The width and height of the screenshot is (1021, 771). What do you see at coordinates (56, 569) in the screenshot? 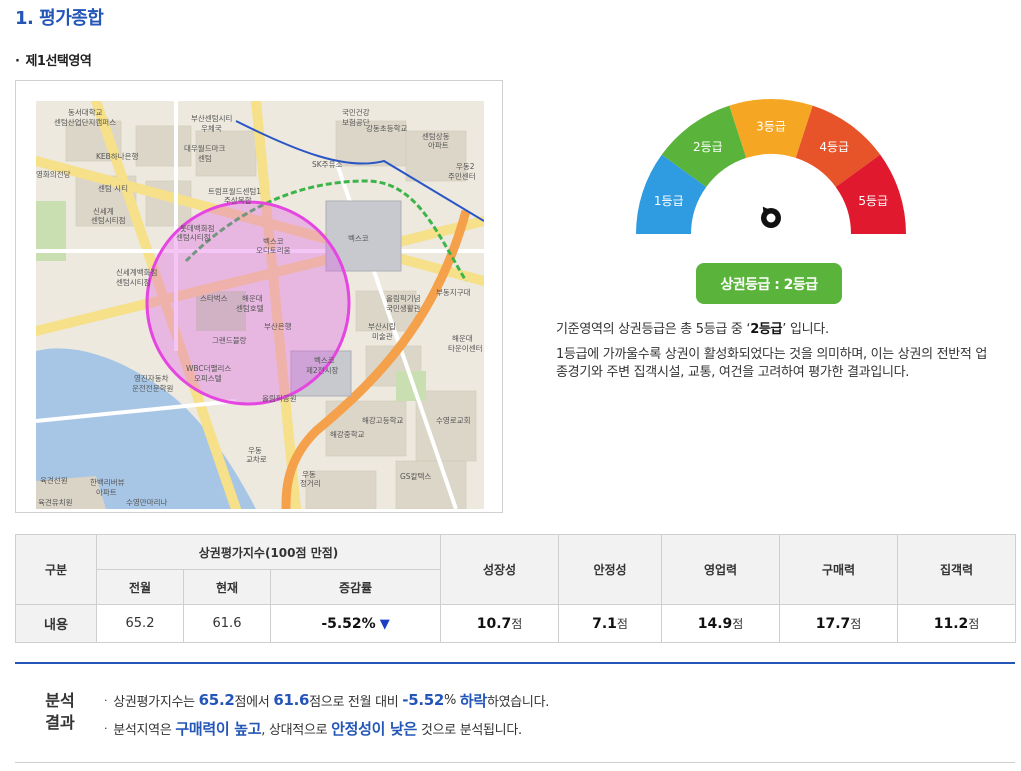
I see `th-category: 구분` at bounding box center [56, 569].